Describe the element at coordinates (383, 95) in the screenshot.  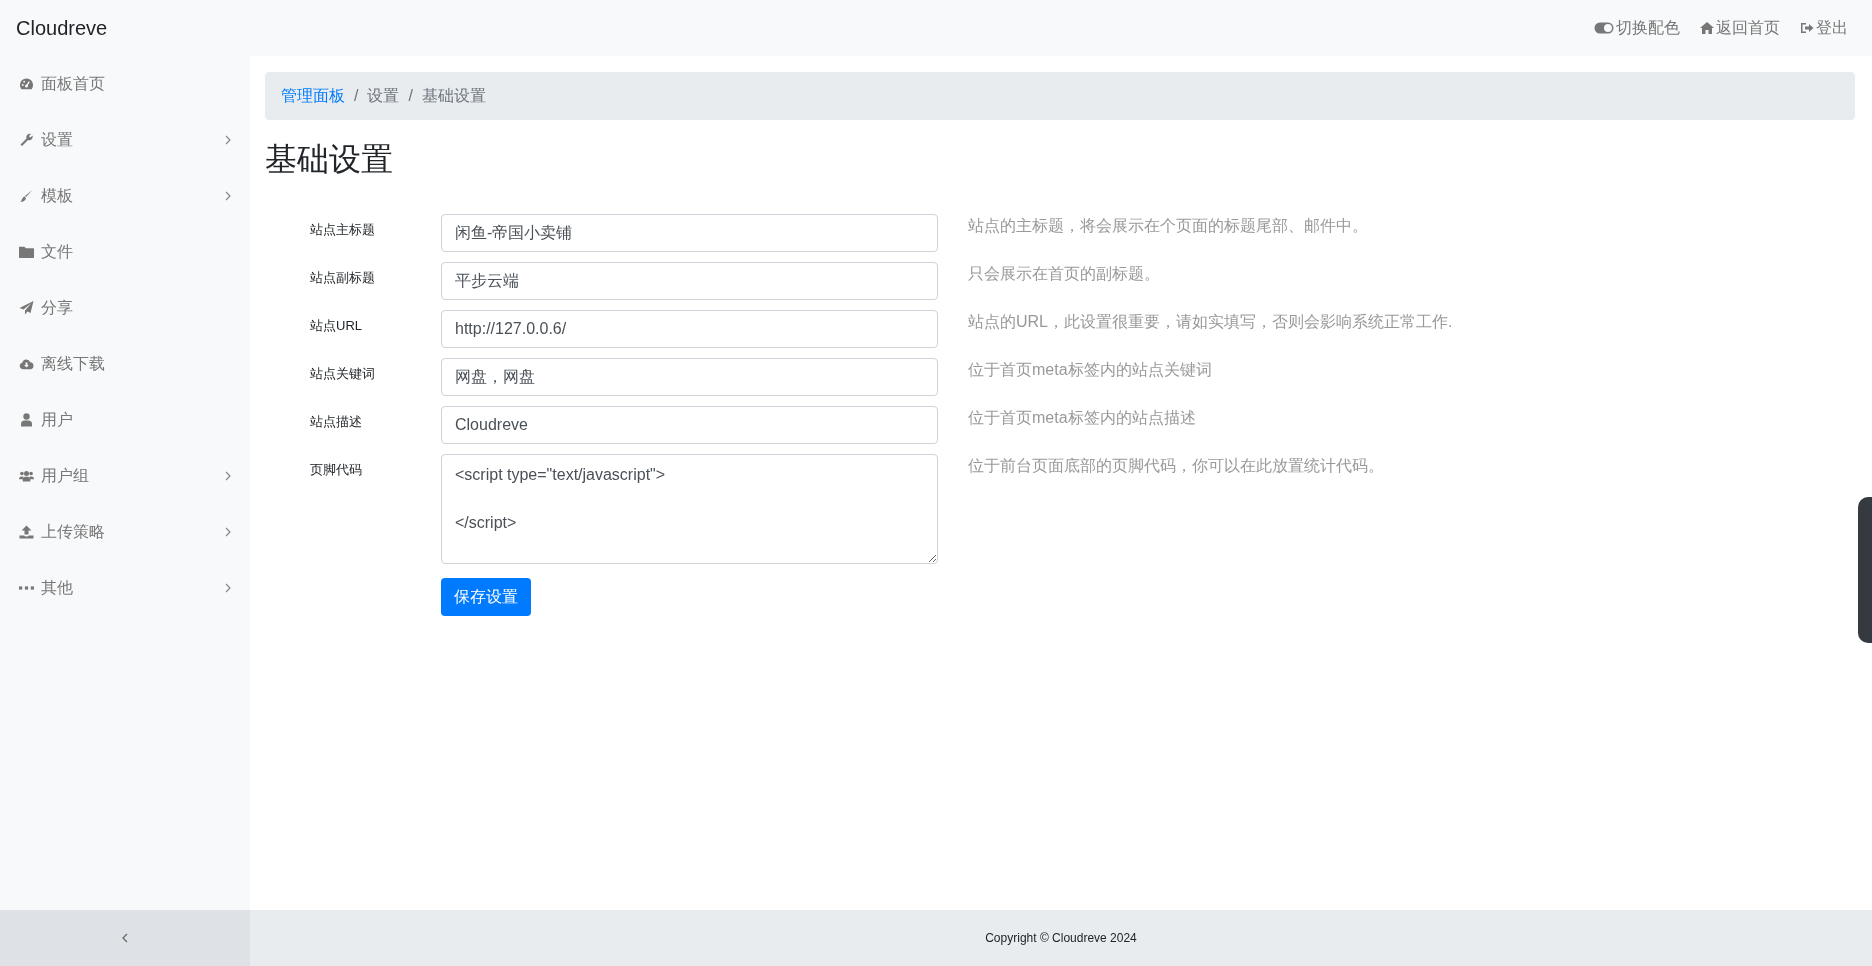
I see `breadcrumb-item: 设置` at that location.